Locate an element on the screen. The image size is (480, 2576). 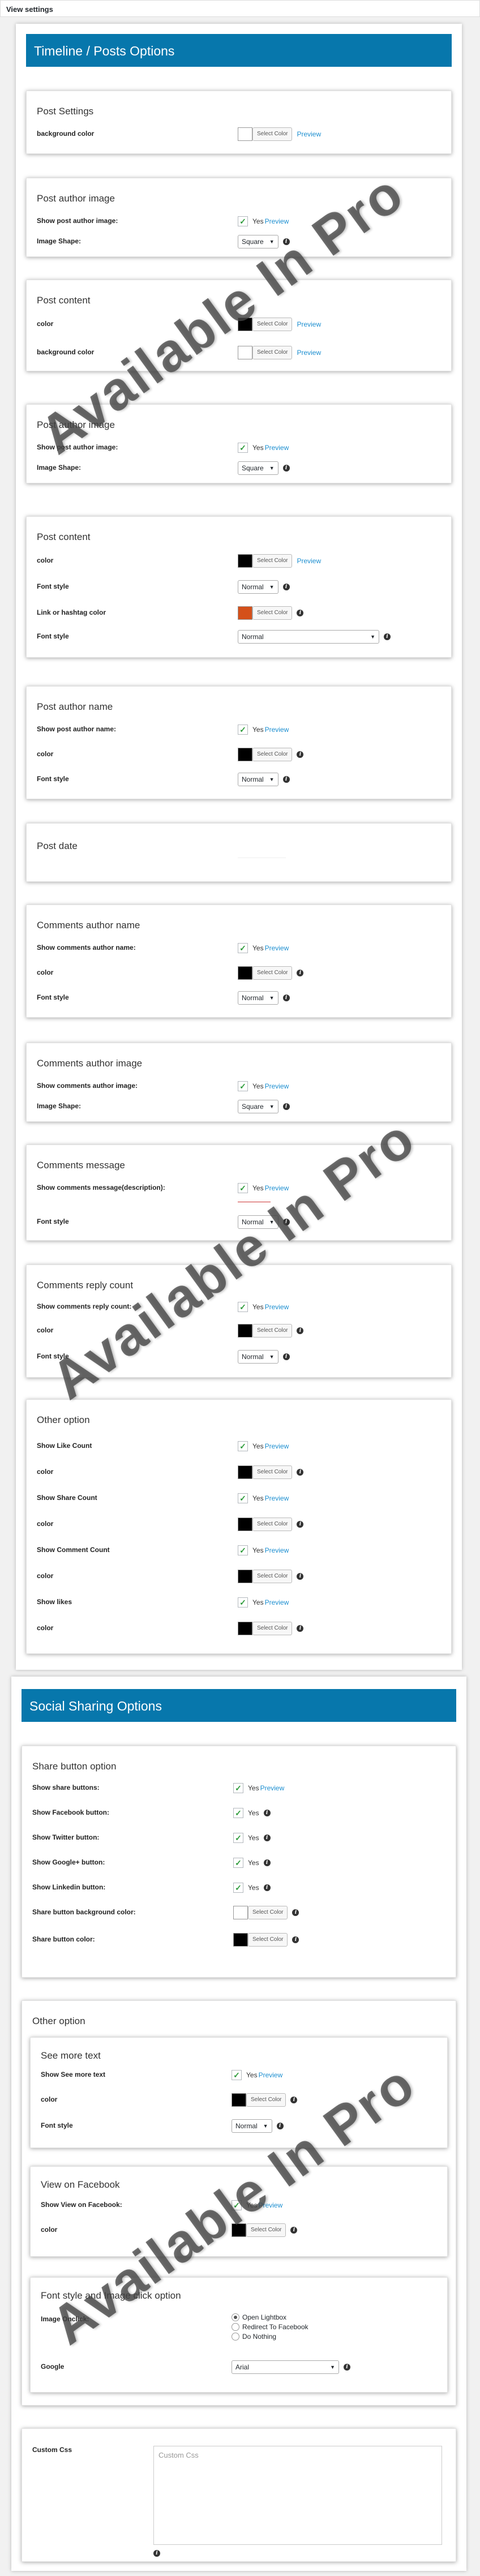
show-likes-checkbox: ✓ is located at coordinates (243, 1602).